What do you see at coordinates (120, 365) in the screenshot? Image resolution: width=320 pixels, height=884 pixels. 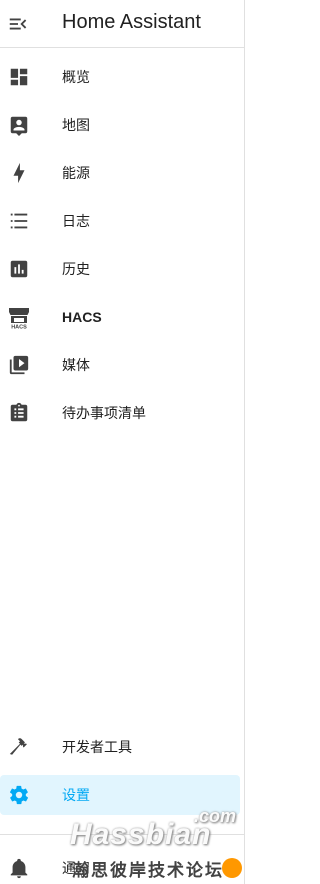 I see `nav-item-media: 媒体` at bounding box center [120, 365].